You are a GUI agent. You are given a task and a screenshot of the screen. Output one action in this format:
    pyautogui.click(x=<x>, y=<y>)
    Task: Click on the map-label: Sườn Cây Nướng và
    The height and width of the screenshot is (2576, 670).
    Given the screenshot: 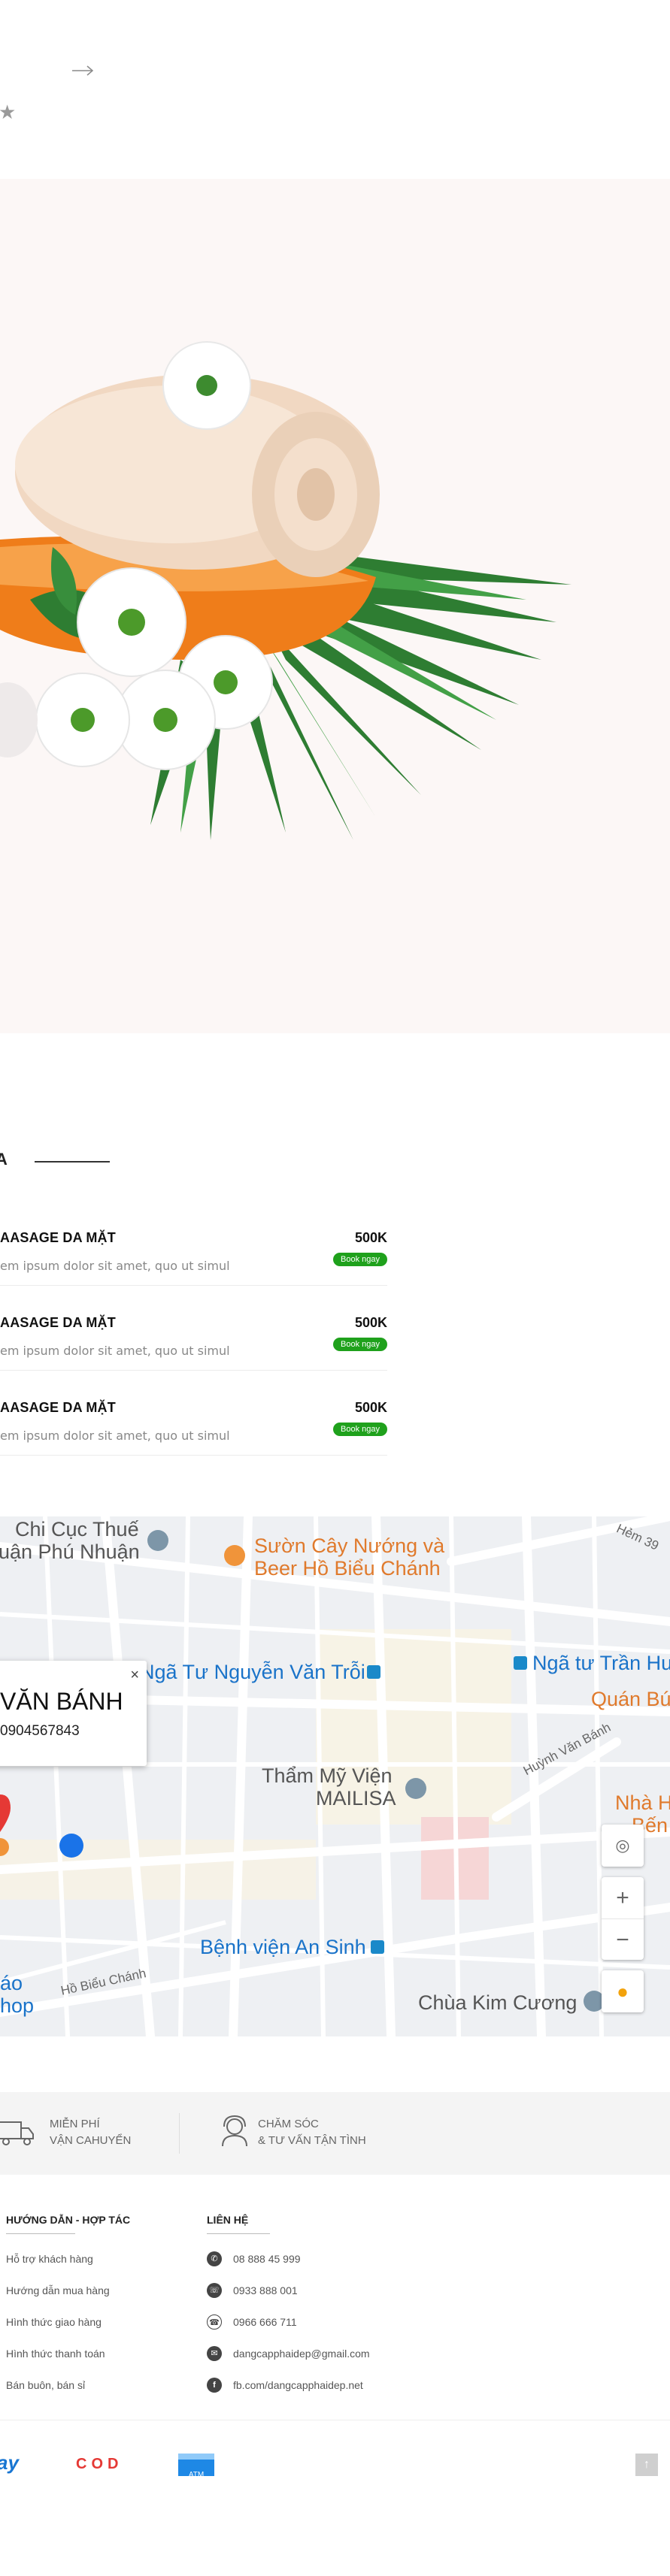 What is the action you would take?
    pyautogui.click(x=349, y=1546)
    